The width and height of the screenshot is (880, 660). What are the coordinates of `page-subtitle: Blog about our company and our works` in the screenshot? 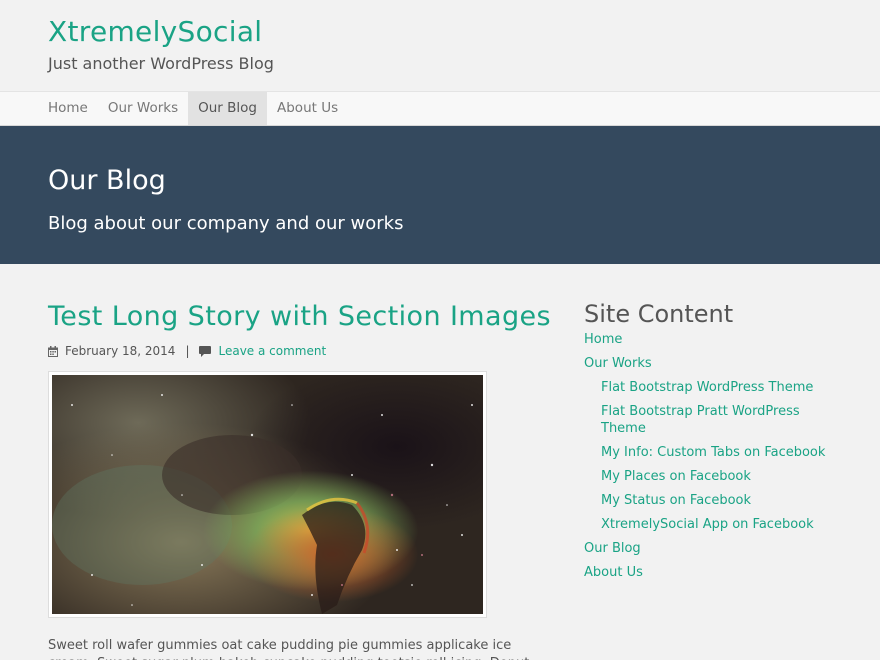 It's located at (226, 223).